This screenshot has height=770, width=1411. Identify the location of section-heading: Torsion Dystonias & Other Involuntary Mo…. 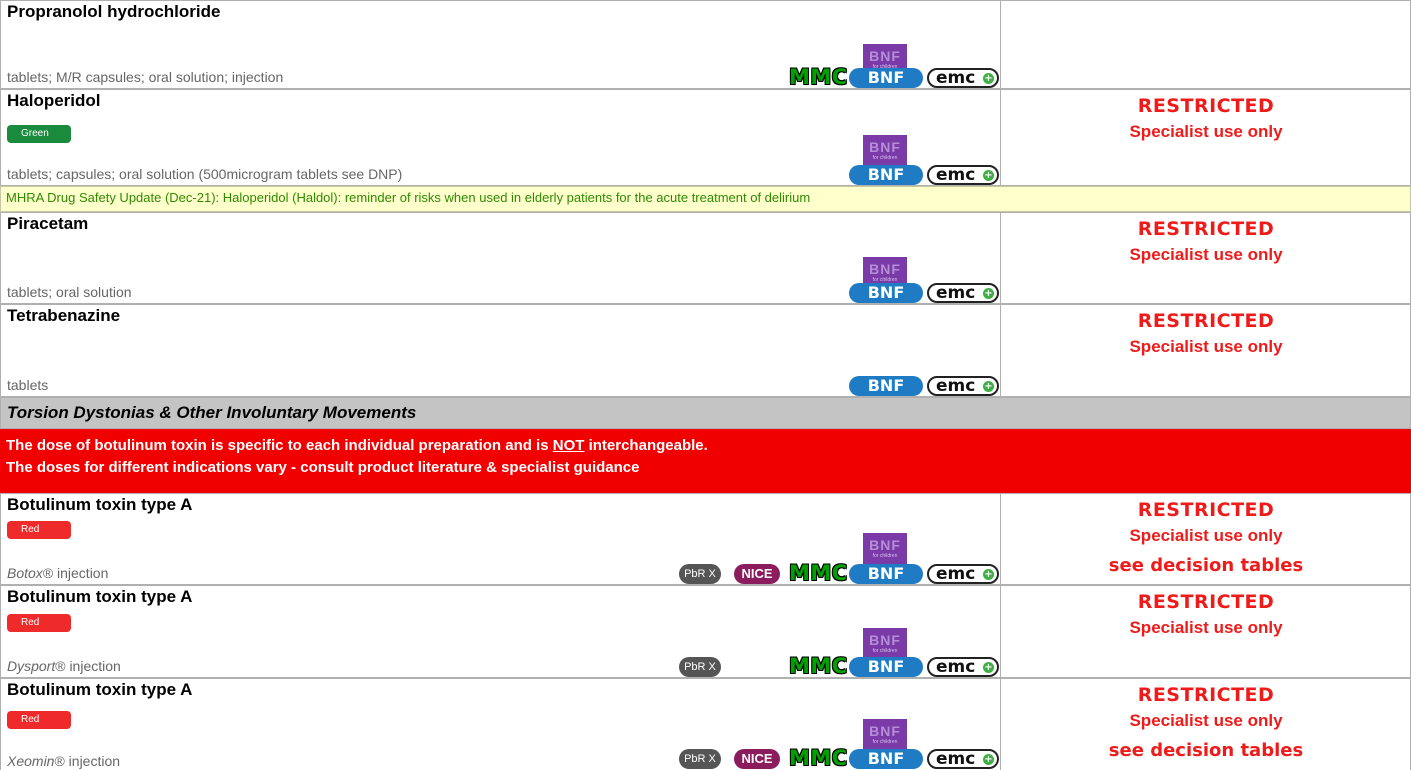
(705, 413).